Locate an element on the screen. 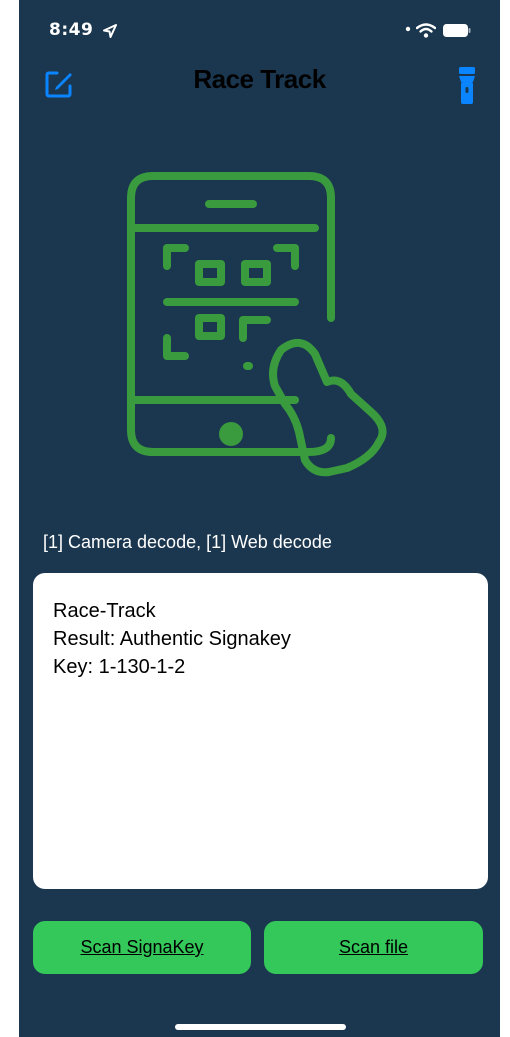  flashlight-button is located at coordinates (467, 86).